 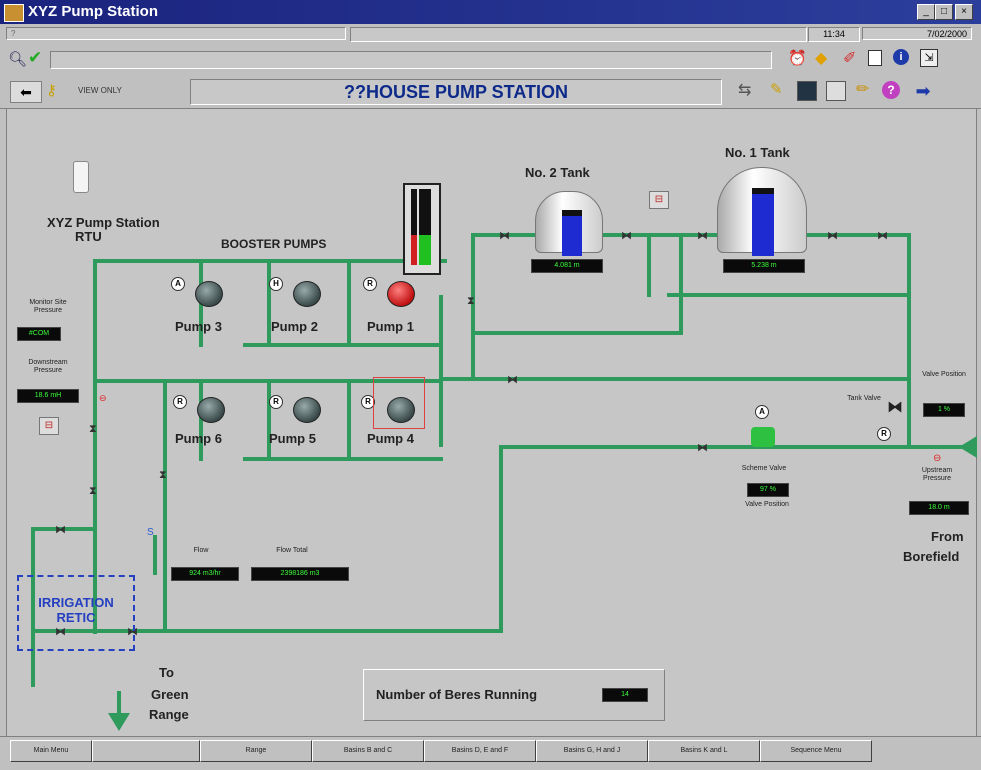 I want to click on beres-running-panel: Number of Beres Running 14, so click(x=514, y=695).